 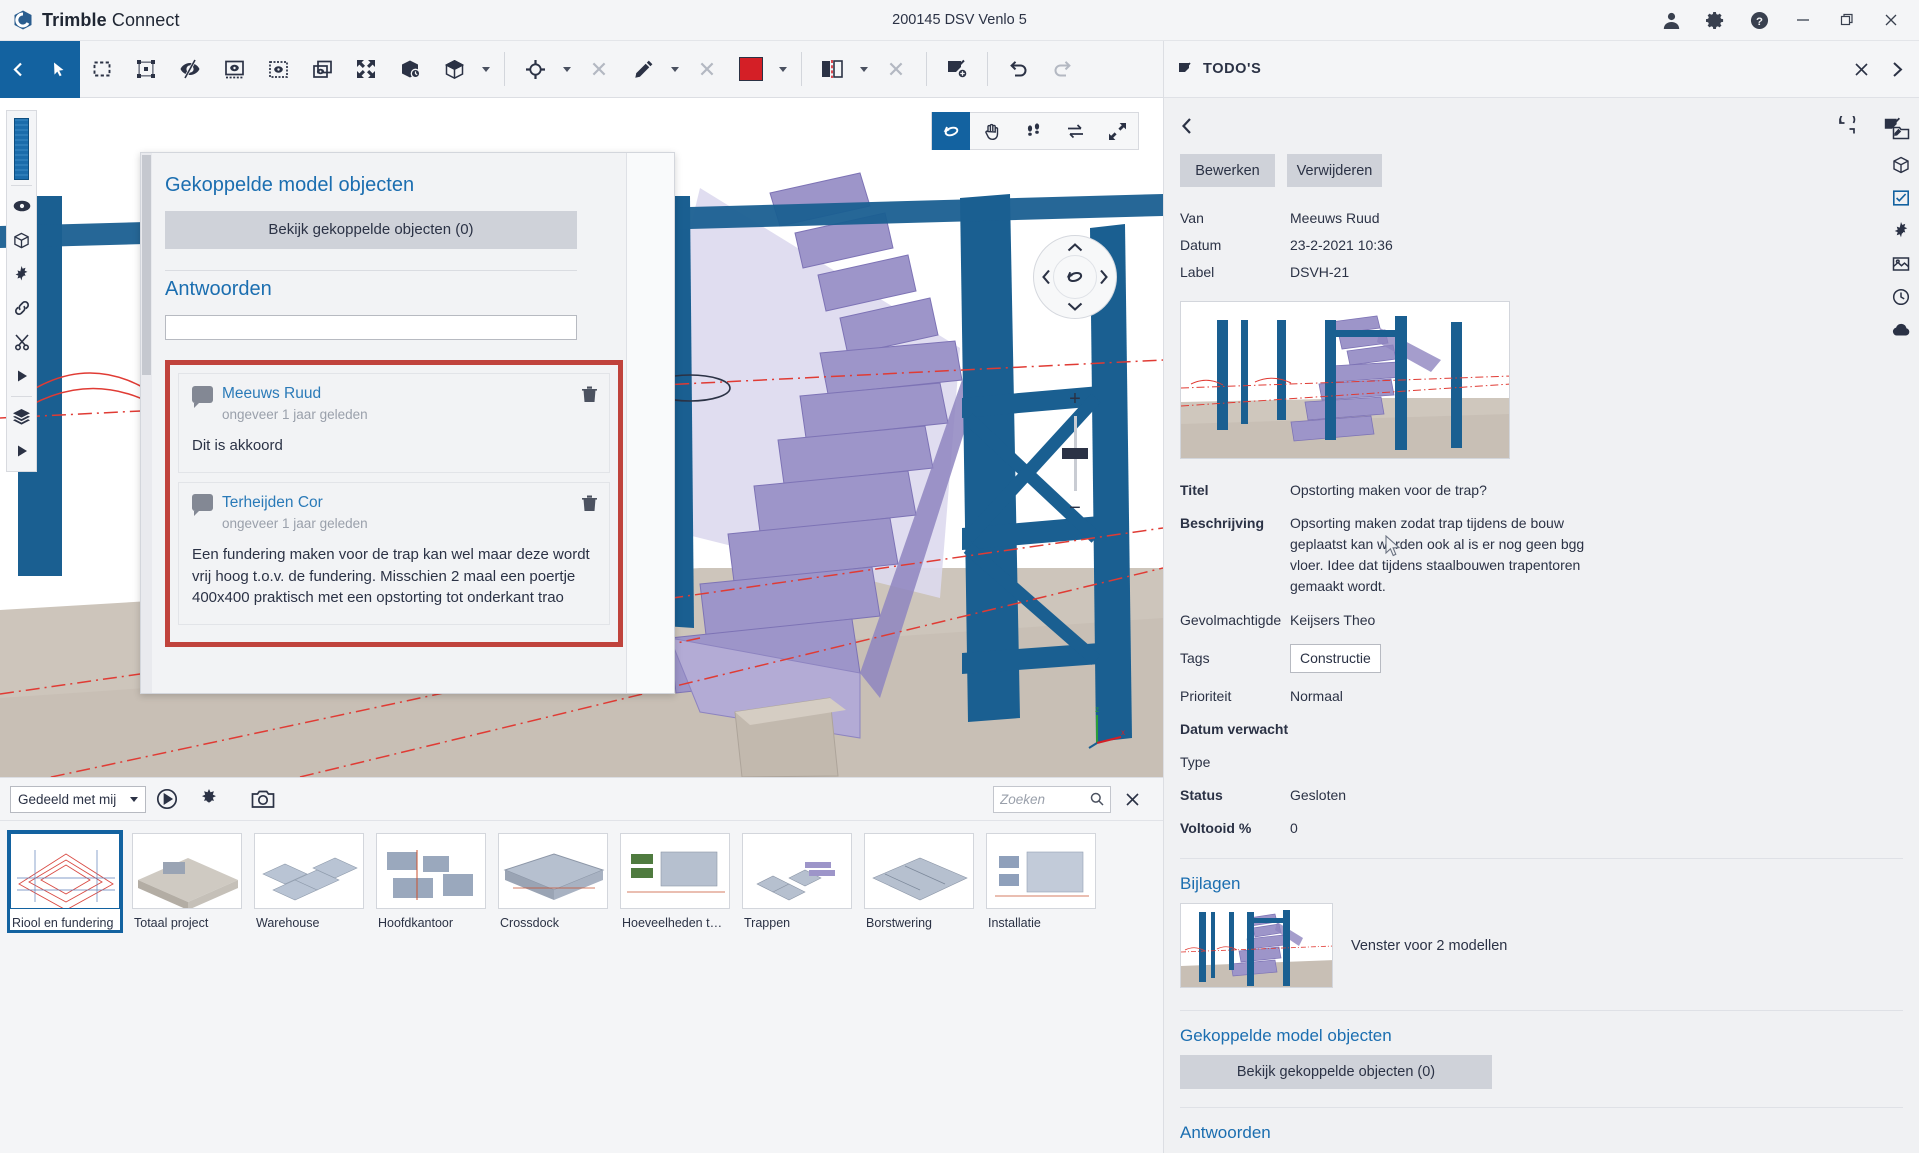 What do you see at coordinates (1901, 296) in the screenshot?
I see `rail-history-icon` at bounding box center [1901, 296].